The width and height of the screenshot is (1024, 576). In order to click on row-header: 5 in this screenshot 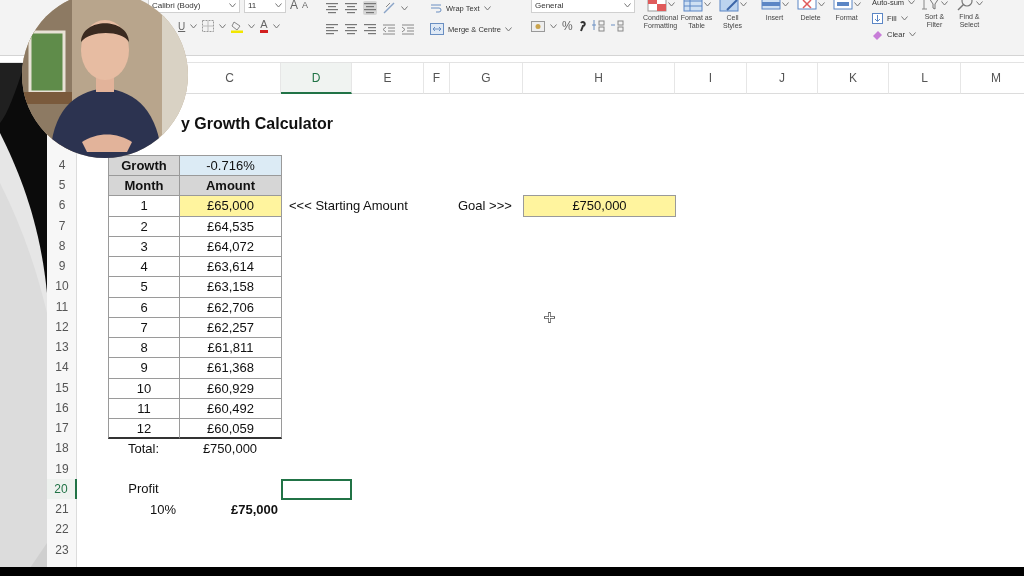, I will do `click(62, 185)`.